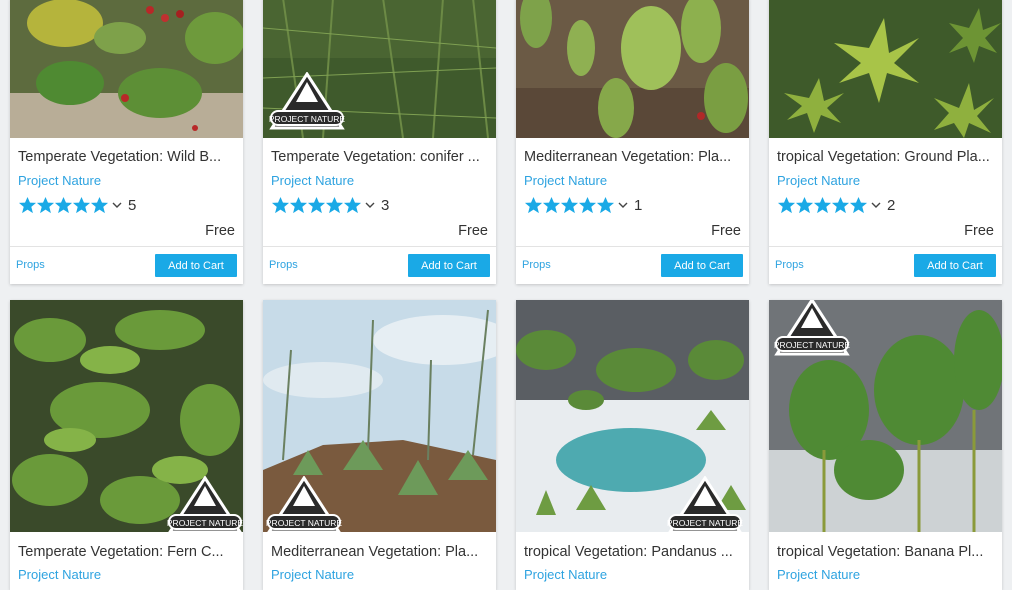 The image size is (1012, 590). What do you see at coordinates (385, 205) in the screenshot?
I see `rating-count: 3` at bounding box center [385, 205].